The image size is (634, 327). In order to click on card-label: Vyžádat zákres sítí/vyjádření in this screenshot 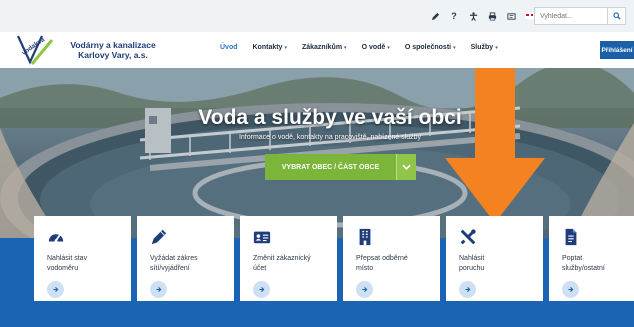, I will do `click(190, 263)`.